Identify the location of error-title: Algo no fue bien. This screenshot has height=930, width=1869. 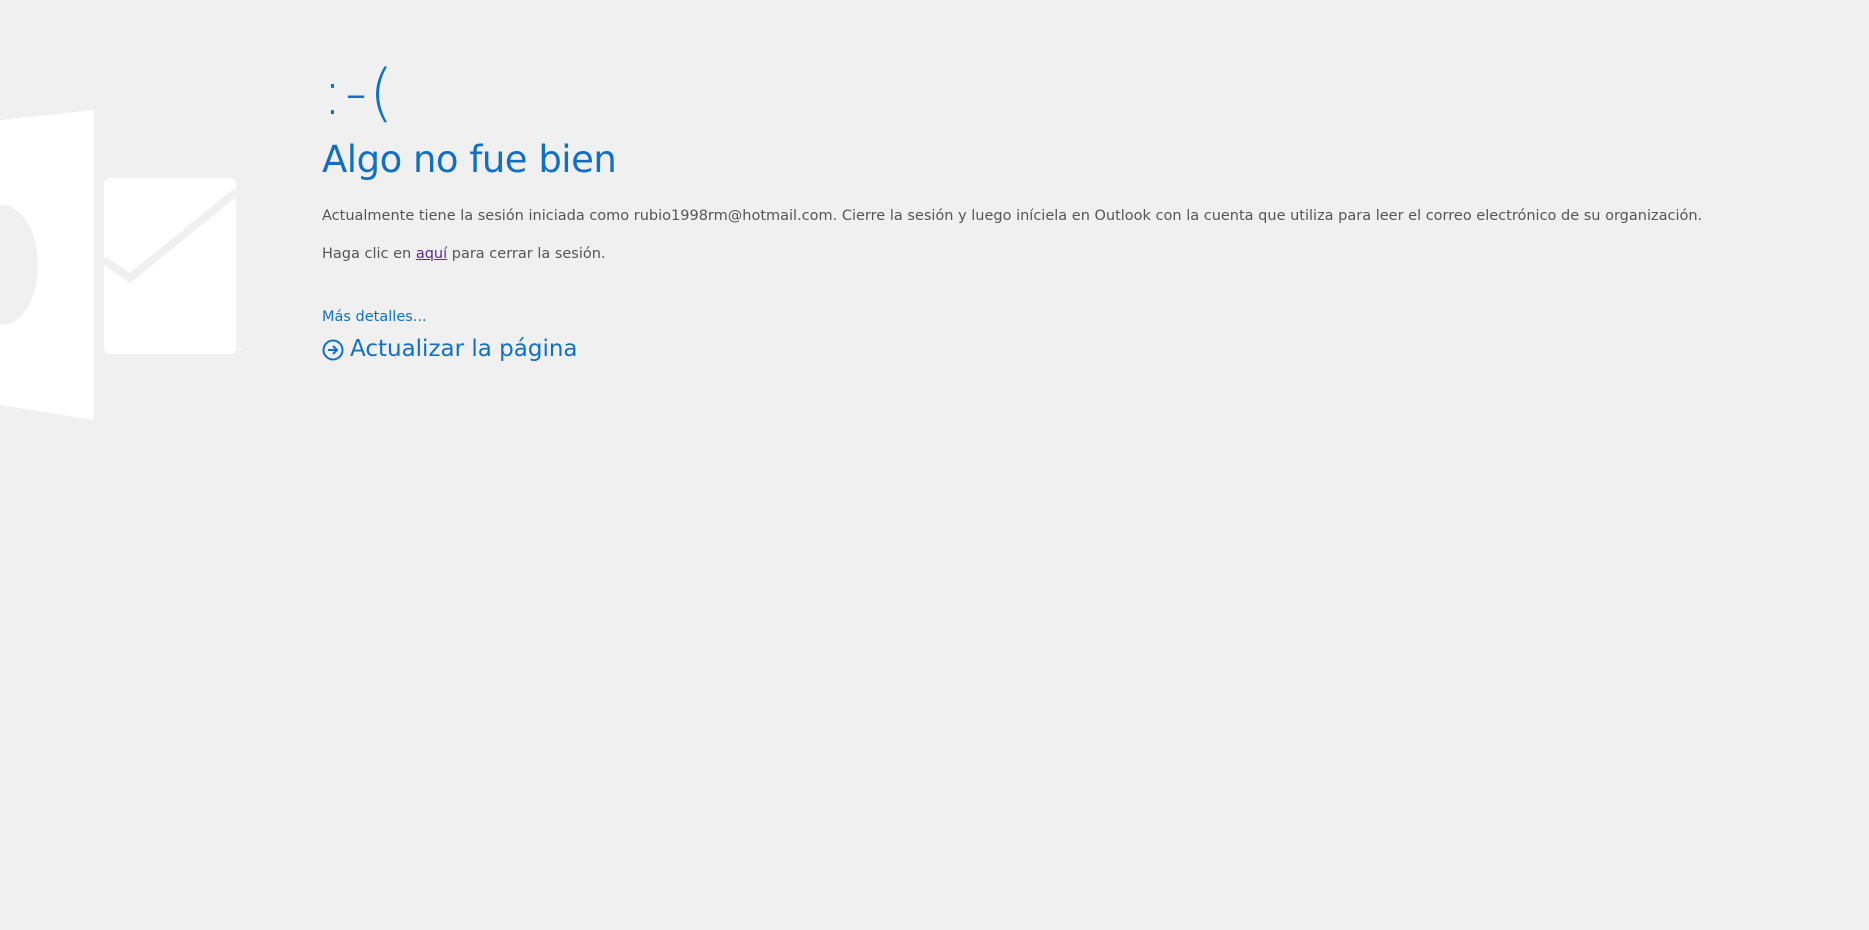
(469, 159).